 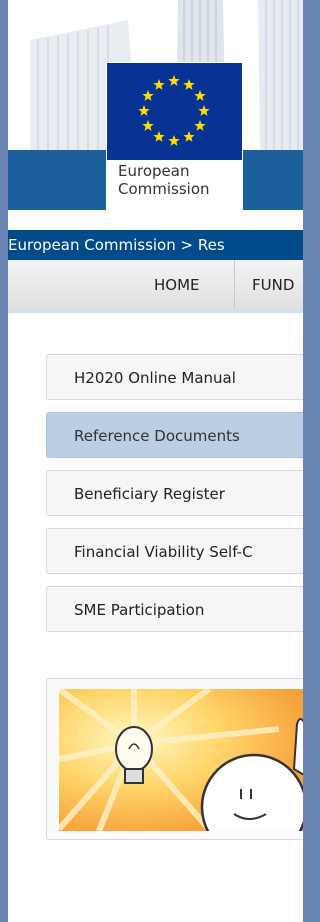 What do you see at coordinates (273, 285) in the screenshot?
I see `nav-funding: FUND` at bounding box center [273, 285].